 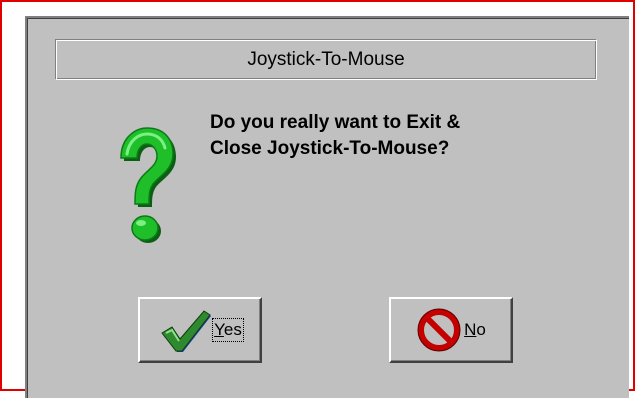 What do you see at coordinates (475, 329) in the screenshot?
I see `no-button-label: No` at bounding box center [475, 329].